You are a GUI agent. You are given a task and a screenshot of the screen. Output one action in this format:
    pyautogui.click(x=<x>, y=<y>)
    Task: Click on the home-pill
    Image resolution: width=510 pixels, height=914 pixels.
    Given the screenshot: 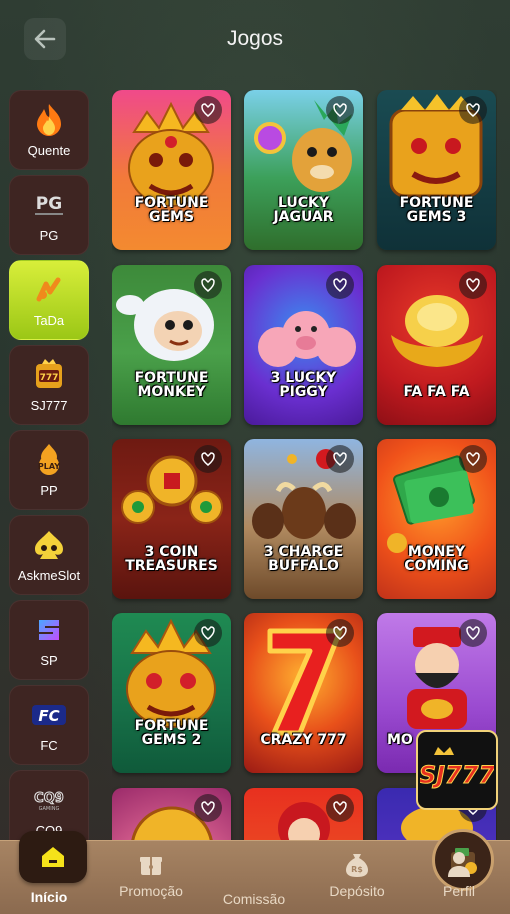 What is the action you would take?
    pyautogui.click(x=53, y=857)
    